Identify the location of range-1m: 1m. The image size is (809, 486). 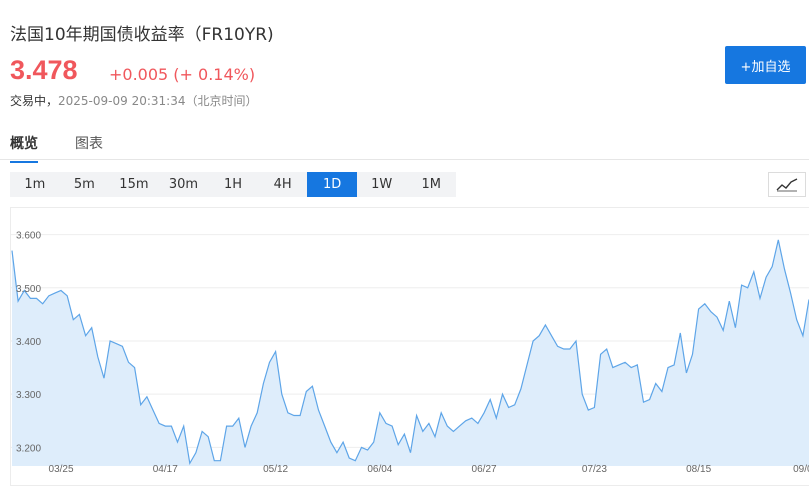
(35, 184).